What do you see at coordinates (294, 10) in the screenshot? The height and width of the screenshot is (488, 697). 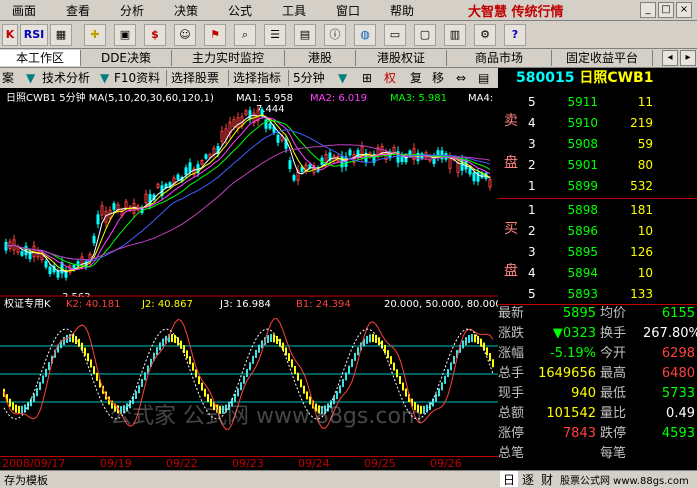 I see `menu-item-tools: 工具` at bounding box center [294, 10].